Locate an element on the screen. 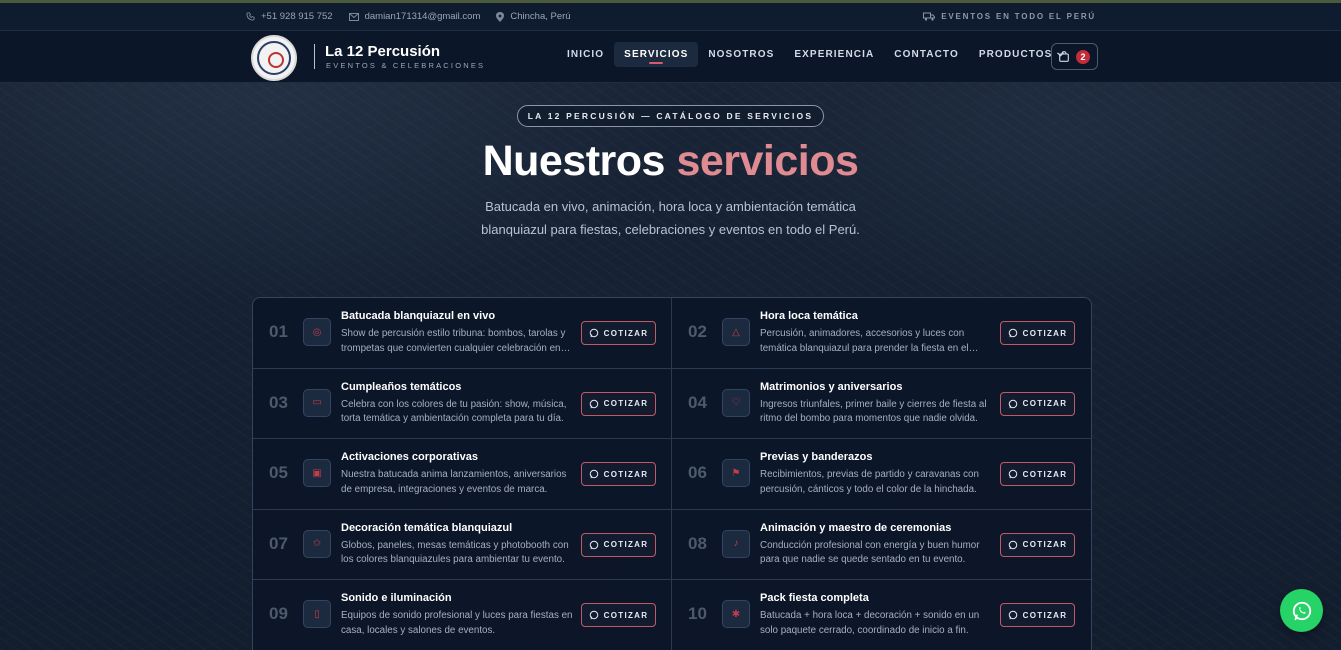 This screenshot has height=650, width=1341. service-title: Activaciones corporativas is located at coordinates (409, 457).